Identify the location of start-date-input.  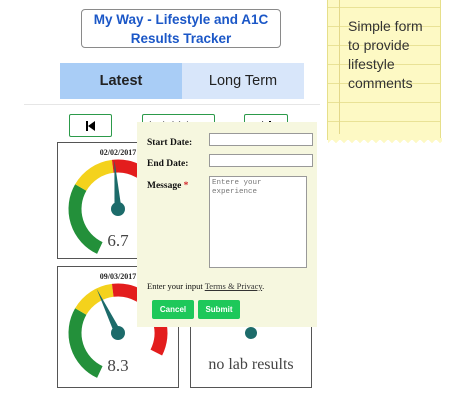
(261, 139).